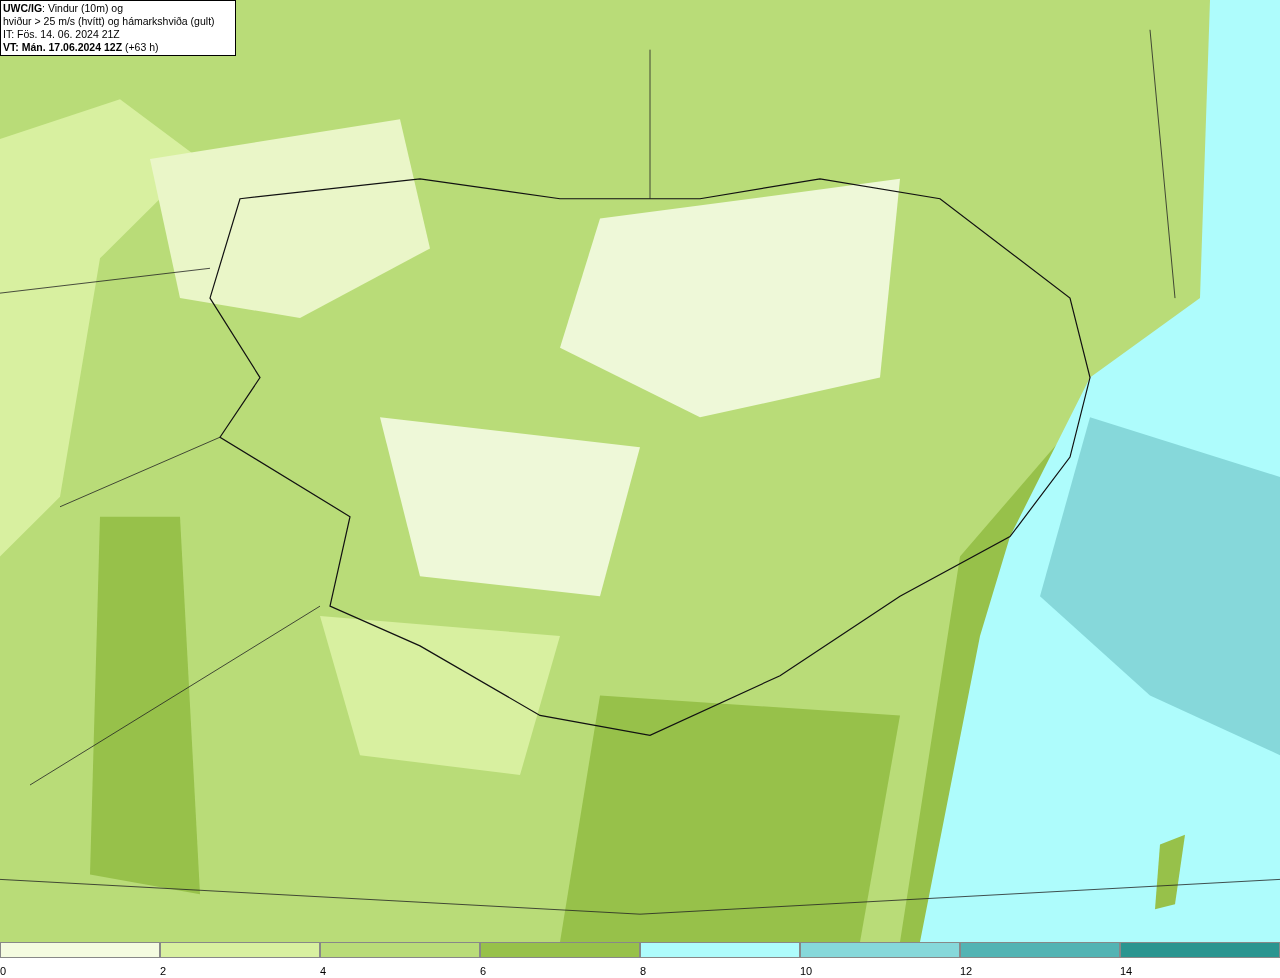 The height and width of the screenshot is (978, 1280). What do you see at coordinates (643, 971) in the screenshot?
I see `legend-label: 8` at bounding box center [643, 971].